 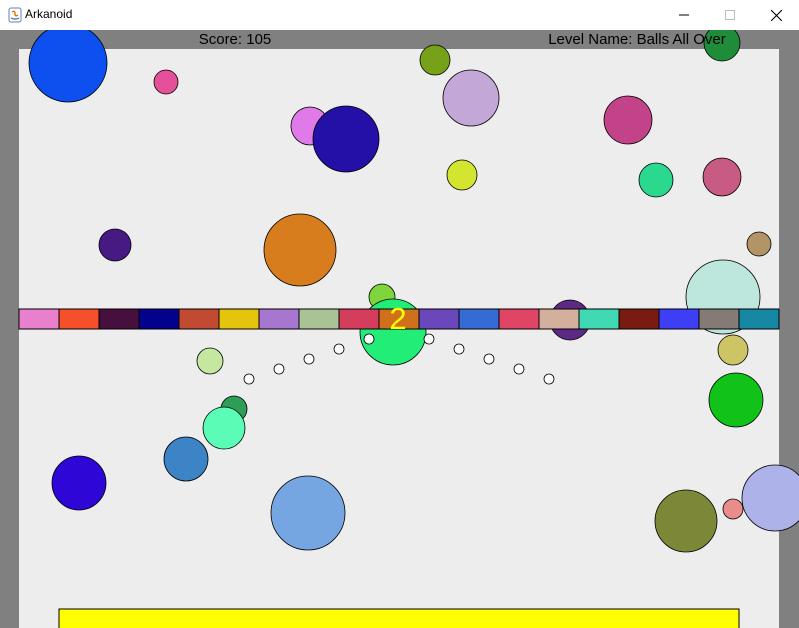 What do you see at coordinates (637, 39) in the screenshot?
I see `level-name-label: Level Name: Balls All Over` at bounding box center [637, 39].